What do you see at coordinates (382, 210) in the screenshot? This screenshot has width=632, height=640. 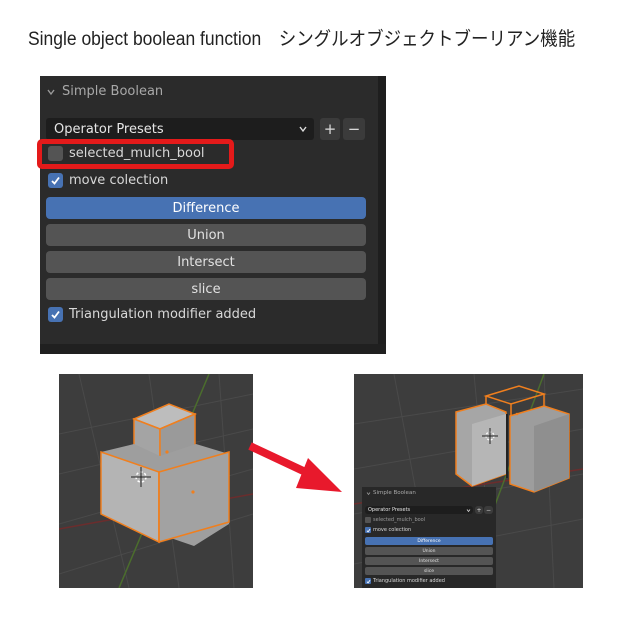 I see `panel-region-edge` at bounding box center [382, 210].